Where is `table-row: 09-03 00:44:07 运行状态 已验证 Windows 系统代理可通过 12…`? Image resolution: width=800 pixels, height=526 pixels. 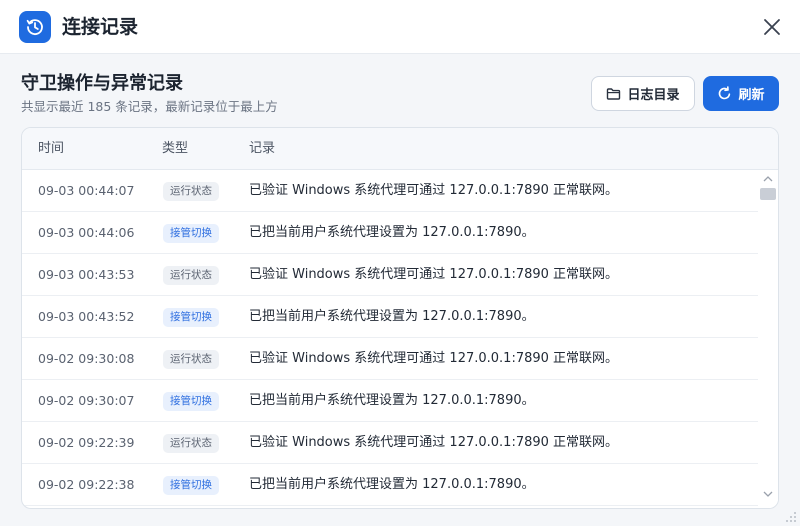
table-row: 09-03 00:44:07 运行状态 已验证 Windows 系统代理可通过 12… is located at coordinates (390, 191).